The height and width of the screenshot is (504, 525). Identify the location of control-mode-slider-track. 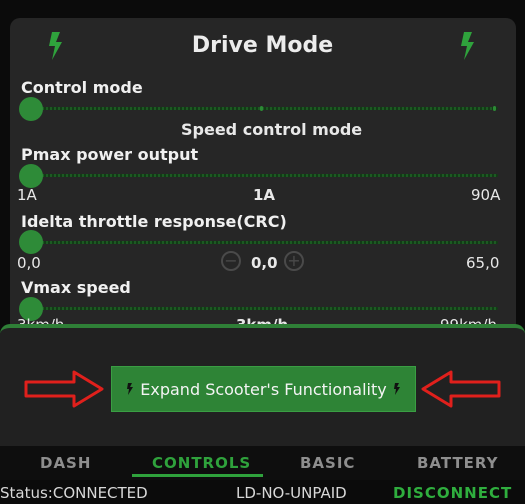
(264, 108).